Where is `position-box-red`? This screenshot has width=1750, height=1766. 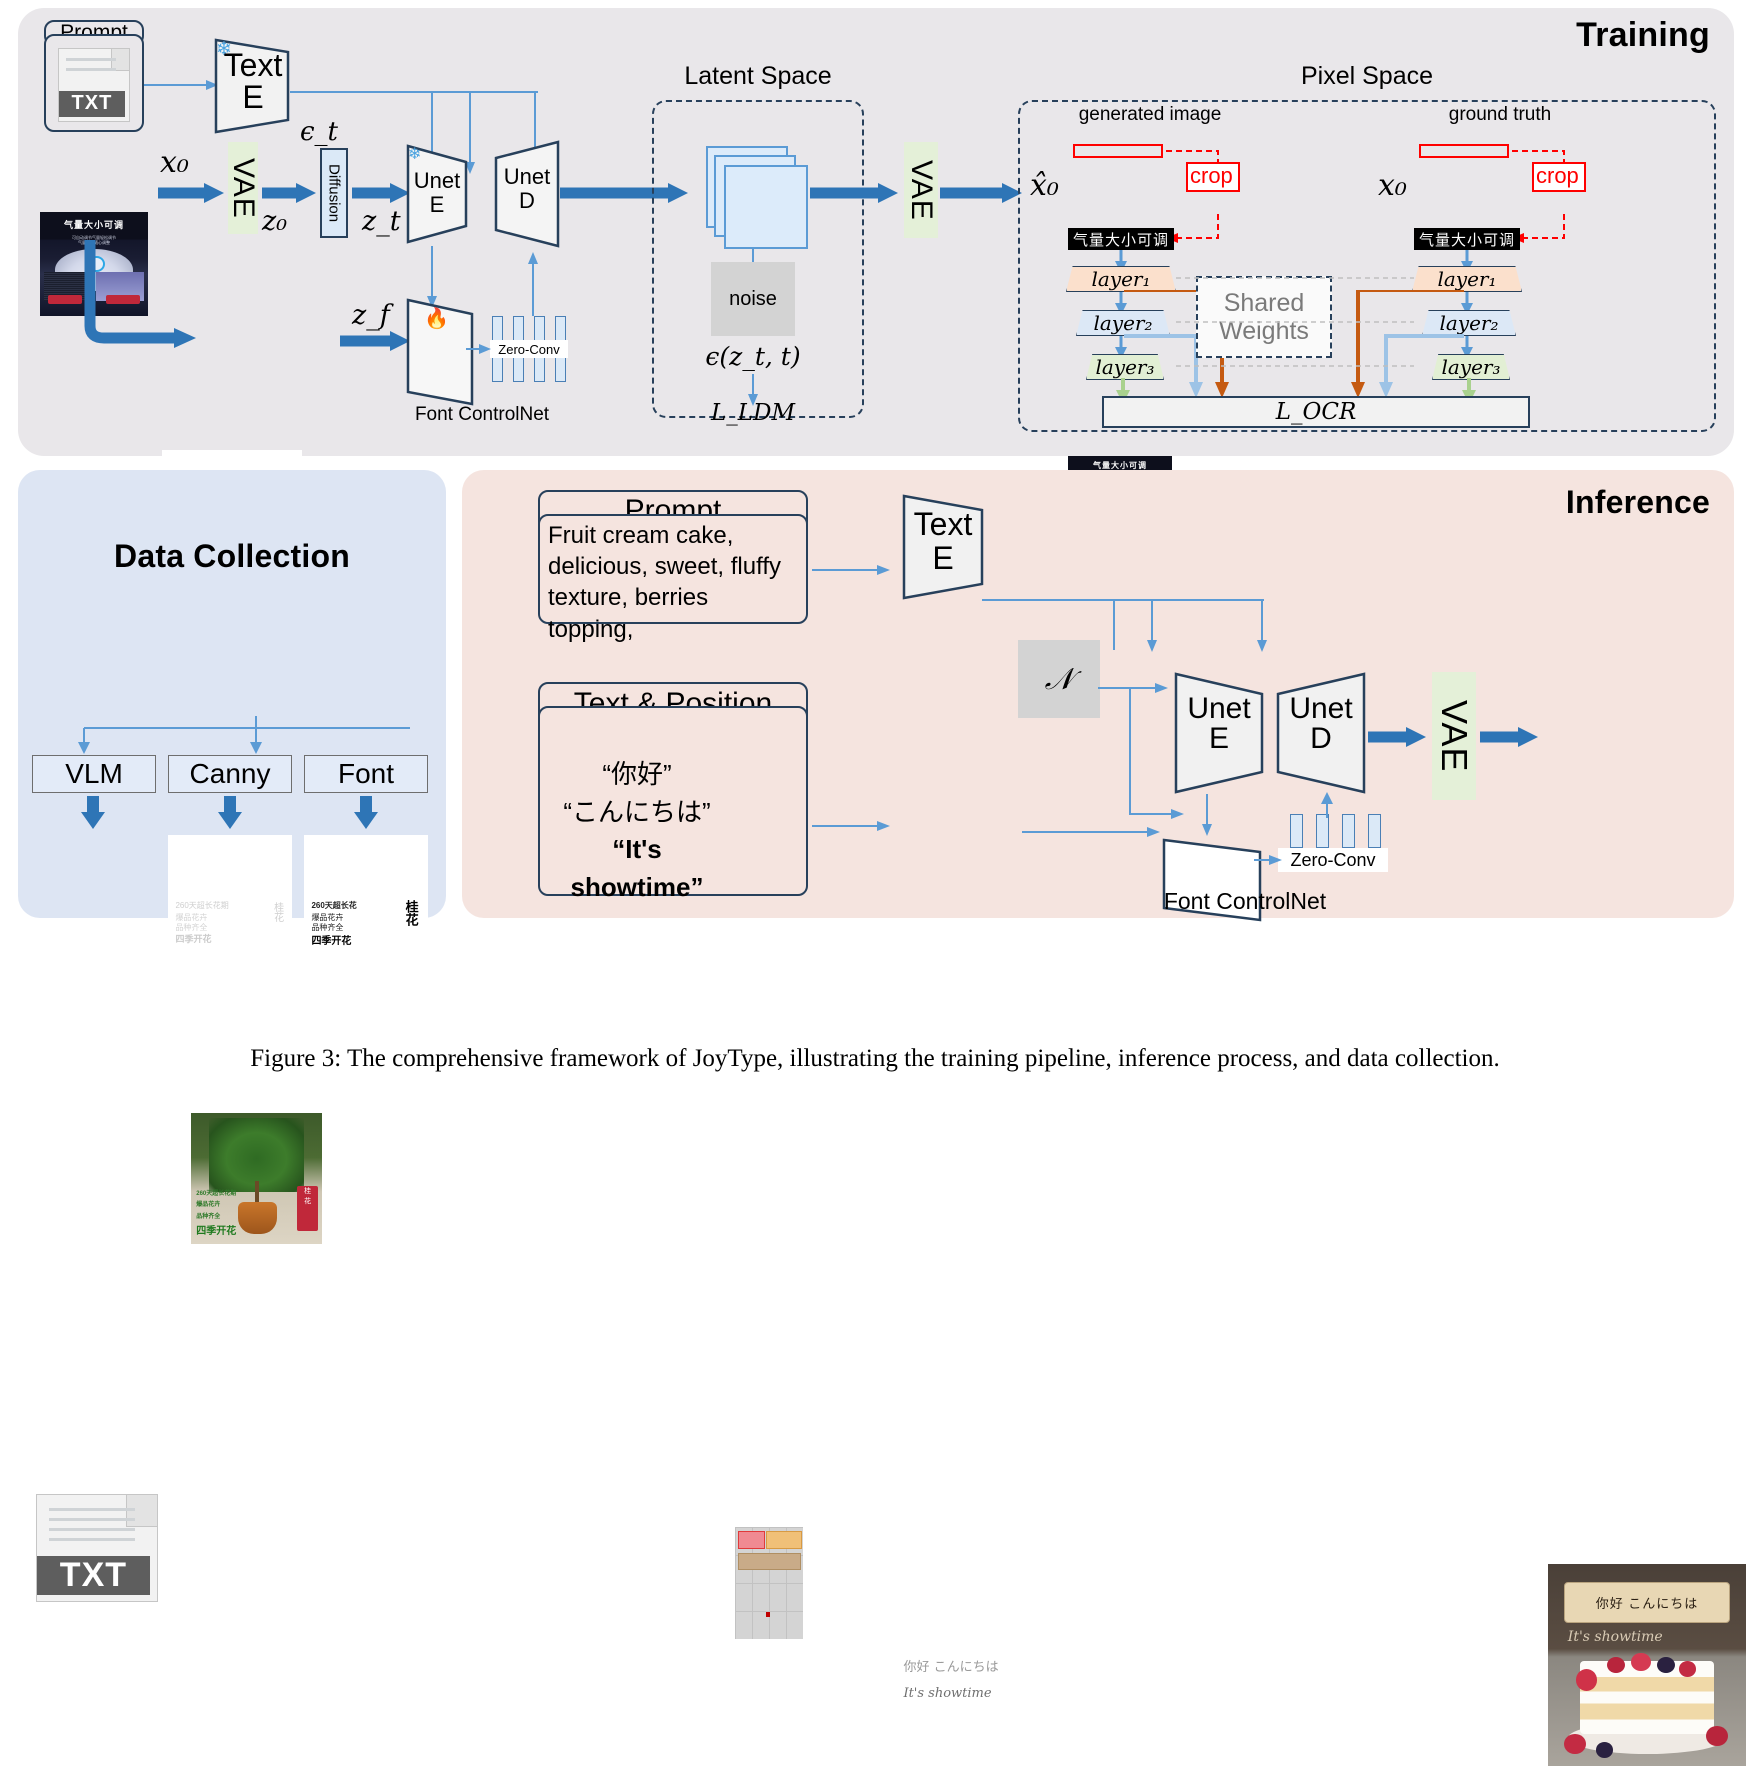 position-box-red is located at coordinates (751, 1540).